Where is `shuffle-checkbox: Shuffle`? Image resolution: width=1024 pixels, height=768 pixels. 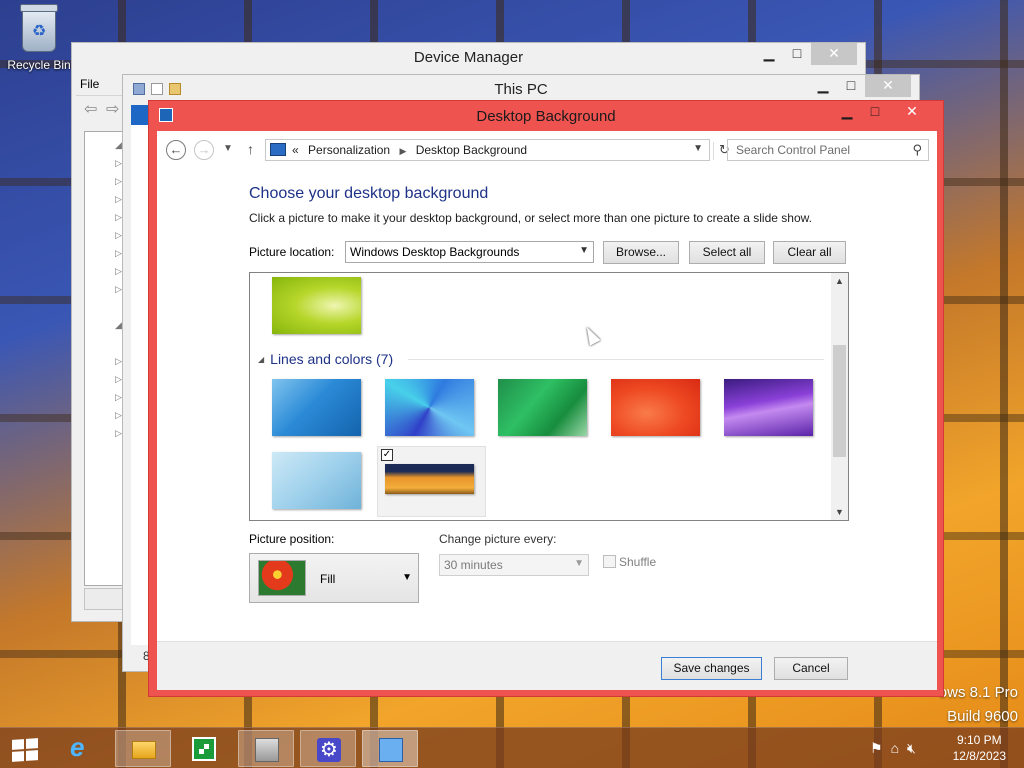 shuffle-checkbox: Shuffle is located at coordinates (629, 562).